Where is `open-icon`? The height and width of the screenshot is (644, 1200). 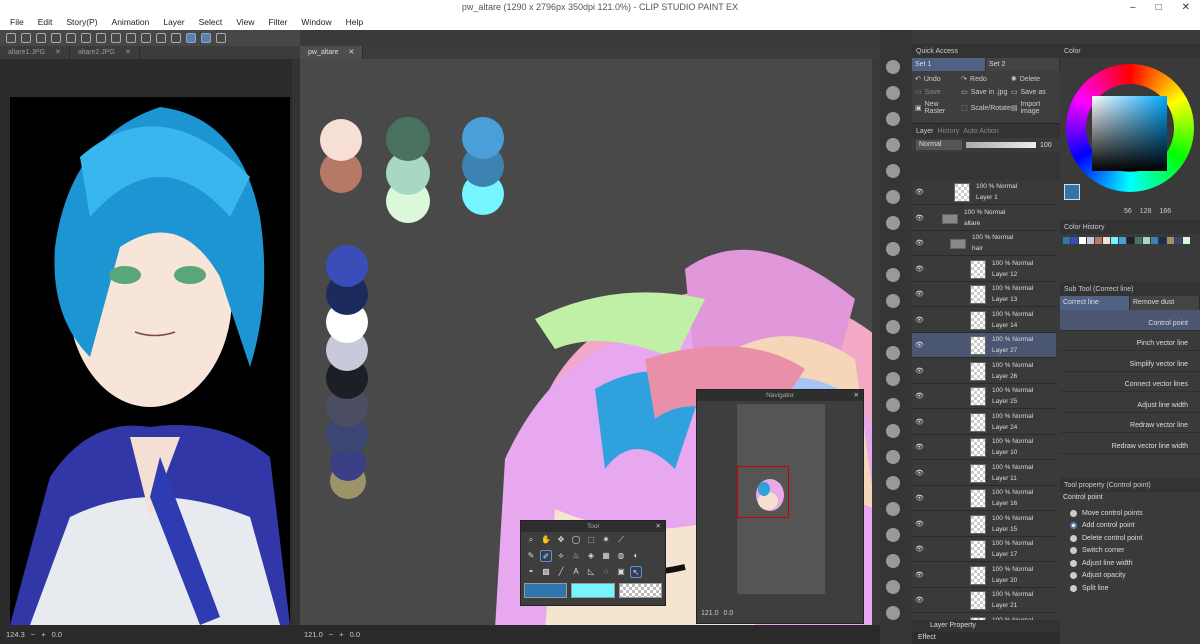
open-icon is located at coordinates (41, 38).